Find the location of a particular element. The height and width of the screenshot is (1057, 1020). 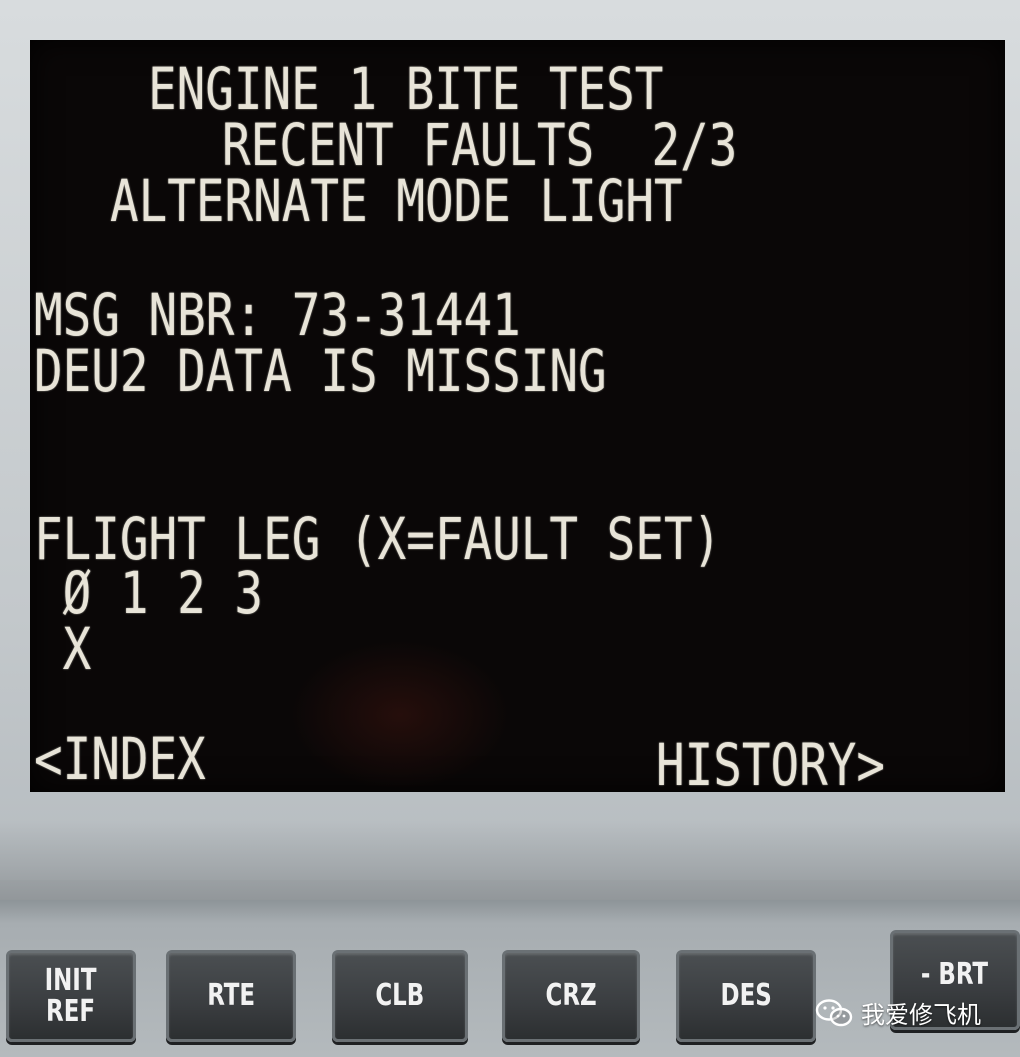

init-ref-key: INIT REF is located at coordinates (71, 996).